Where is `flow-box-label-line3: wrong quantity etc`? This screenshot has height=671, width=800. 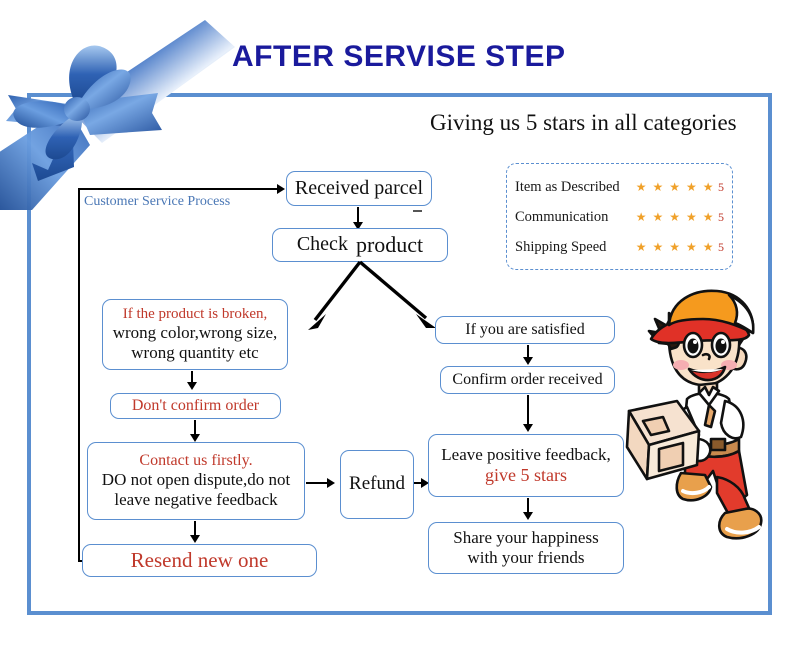
flow-box-label-line3: wrong quantity etc is located at coordinates (195, 353).